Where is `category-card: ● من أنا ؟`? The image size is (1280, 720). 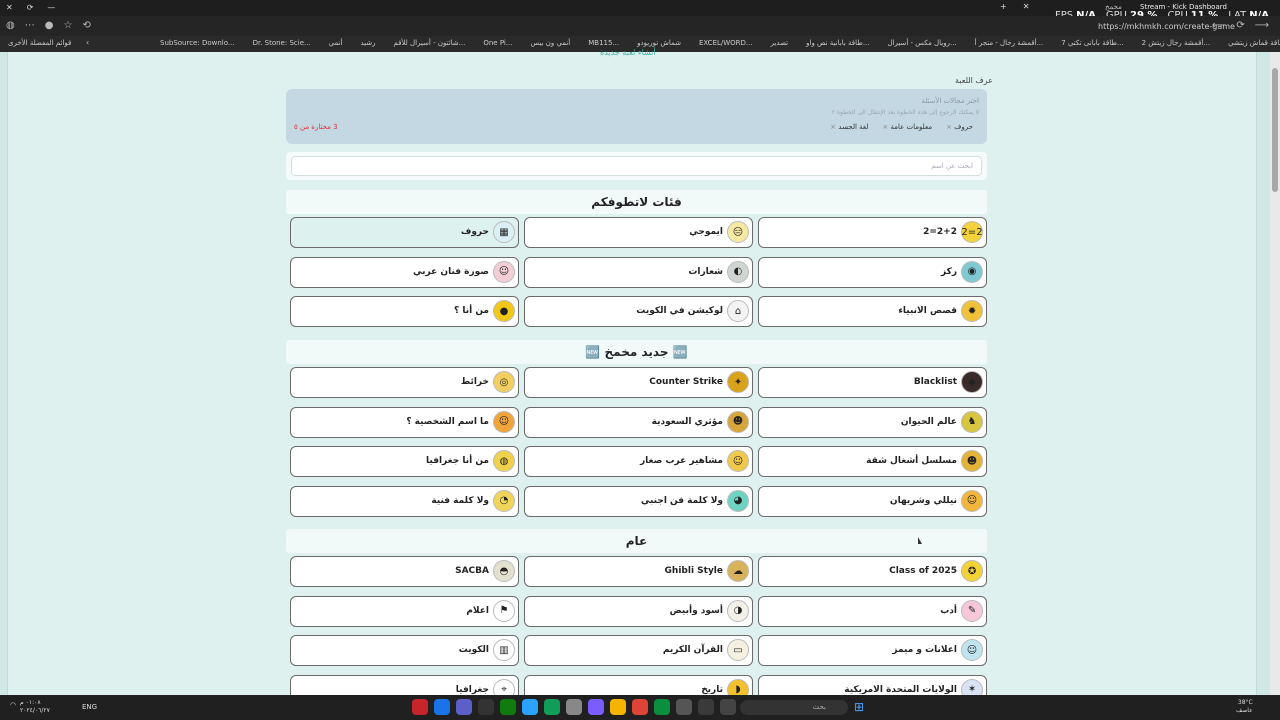
category-card: ● من أنا ؟ is located at coordinates (404, 312).